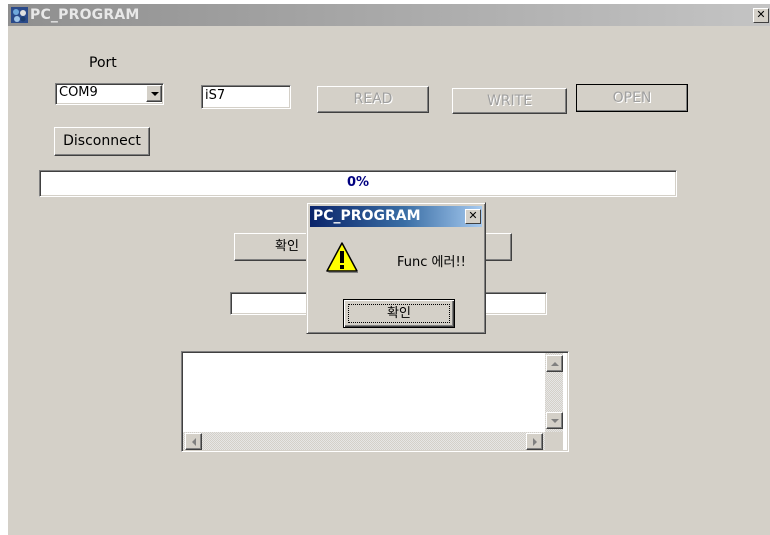 Image resolution: width=770 pixels, height=535 pixels. What do you see at coordinates (364, 441) in the screenshot?
I see `horizontal-scrollbar` at bounding box center [364, 441].